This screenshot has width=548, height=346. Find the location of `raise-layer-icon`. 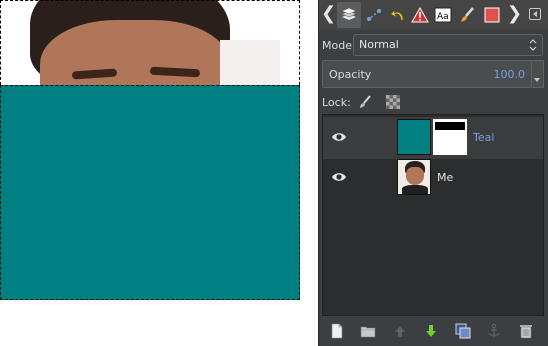

raise-layer-icon is located at coordinates (400, 331).